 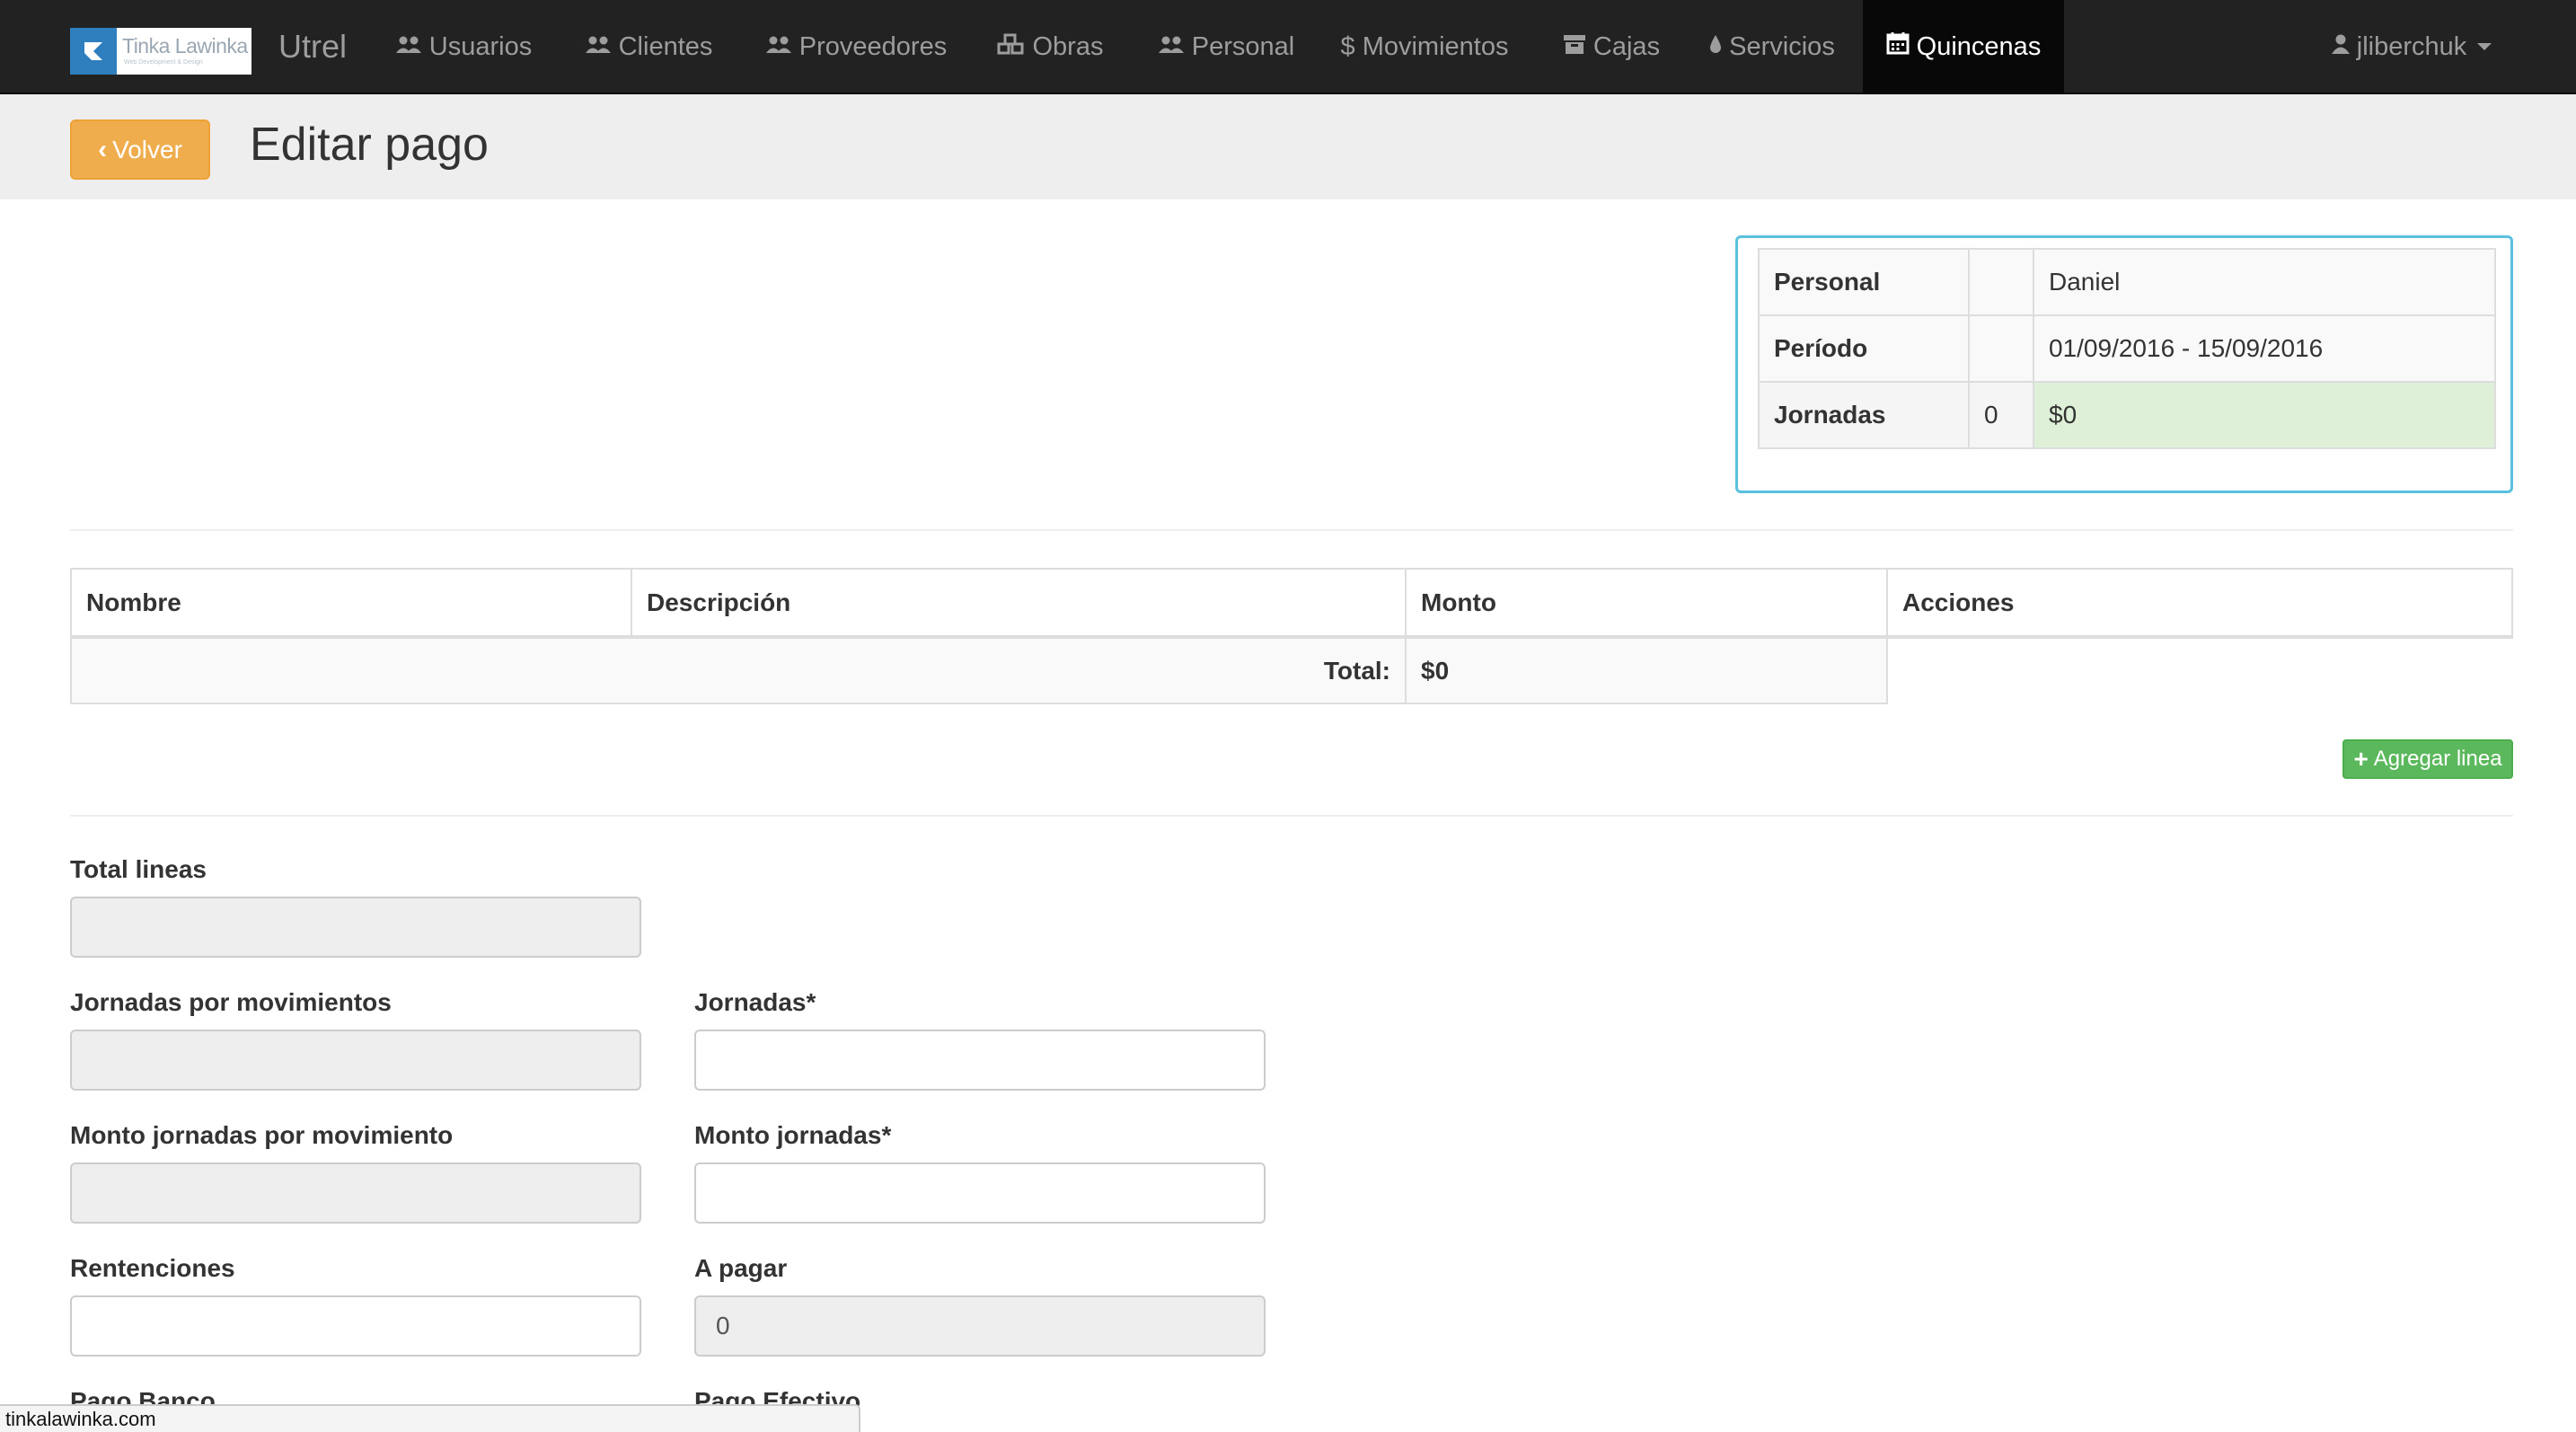 I want to click on monto-jornadas-field, so click(x=980, y=1193).